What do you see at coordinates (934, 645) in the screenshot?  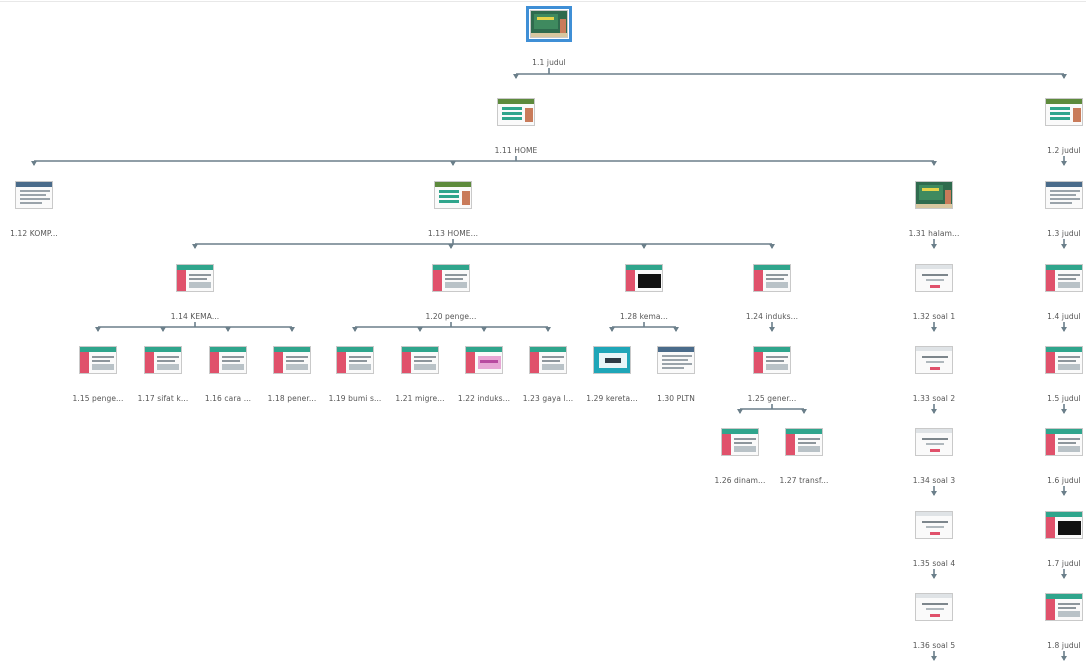 I see `slide-label: 1.36 soal 5` at bounding box center [934, 645].